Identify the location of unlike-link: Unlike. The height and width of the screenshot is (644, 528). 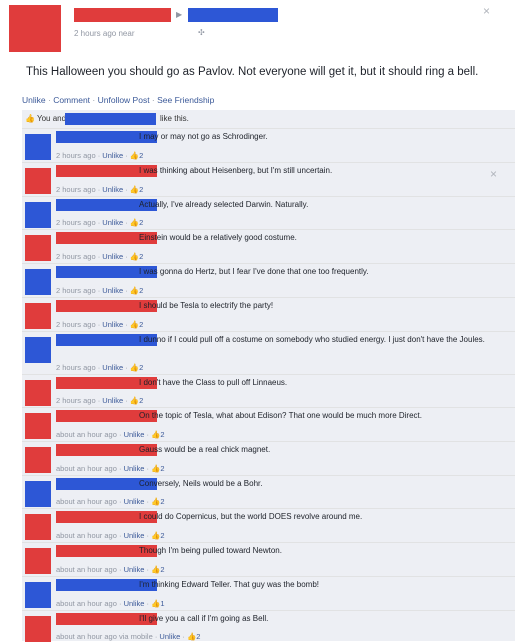
(34, 100).